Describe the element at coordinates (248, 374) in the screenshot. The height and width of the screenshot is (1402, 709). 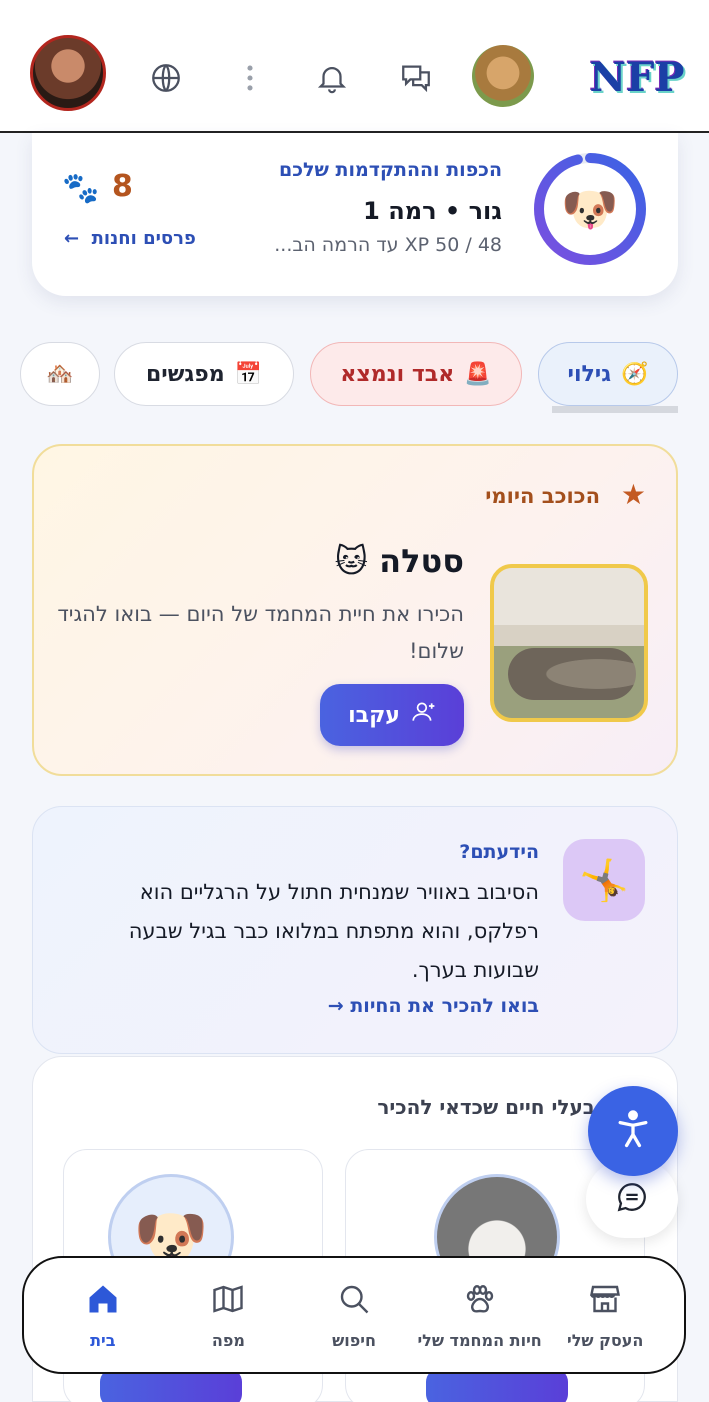
I see `calendar-icon: 📅` at that location.